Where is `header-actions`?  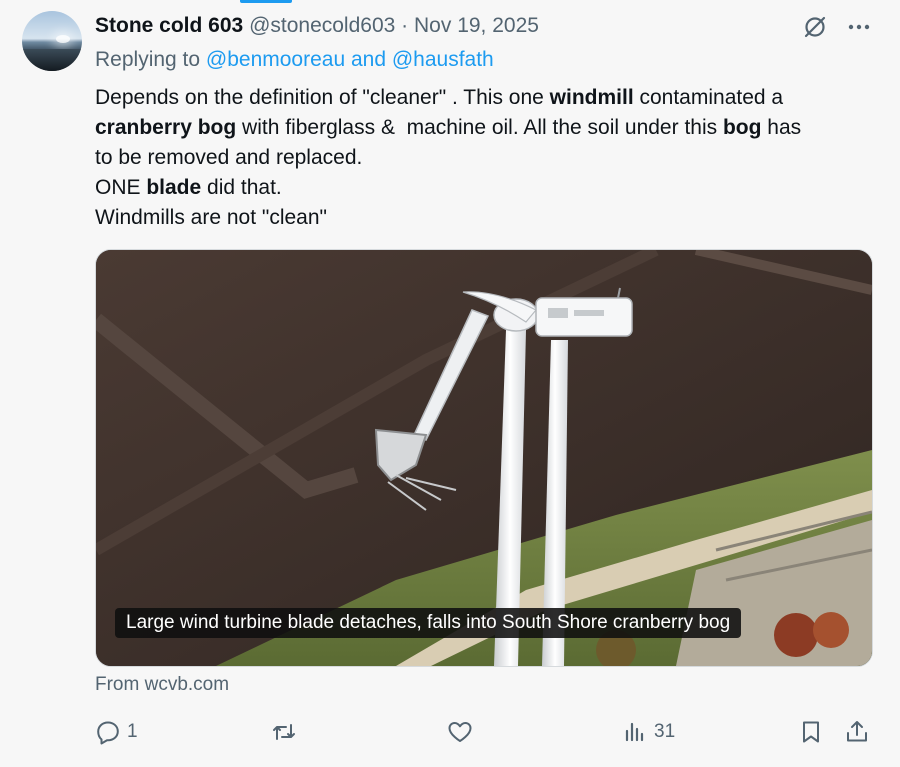
header-actions is located at coordinates (837, 27).